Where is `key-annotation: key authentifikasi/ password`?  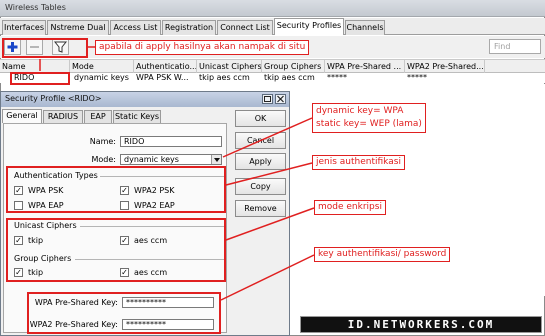
key-annotation: key authentifikasi/ password is located at coordinates (382, 254).